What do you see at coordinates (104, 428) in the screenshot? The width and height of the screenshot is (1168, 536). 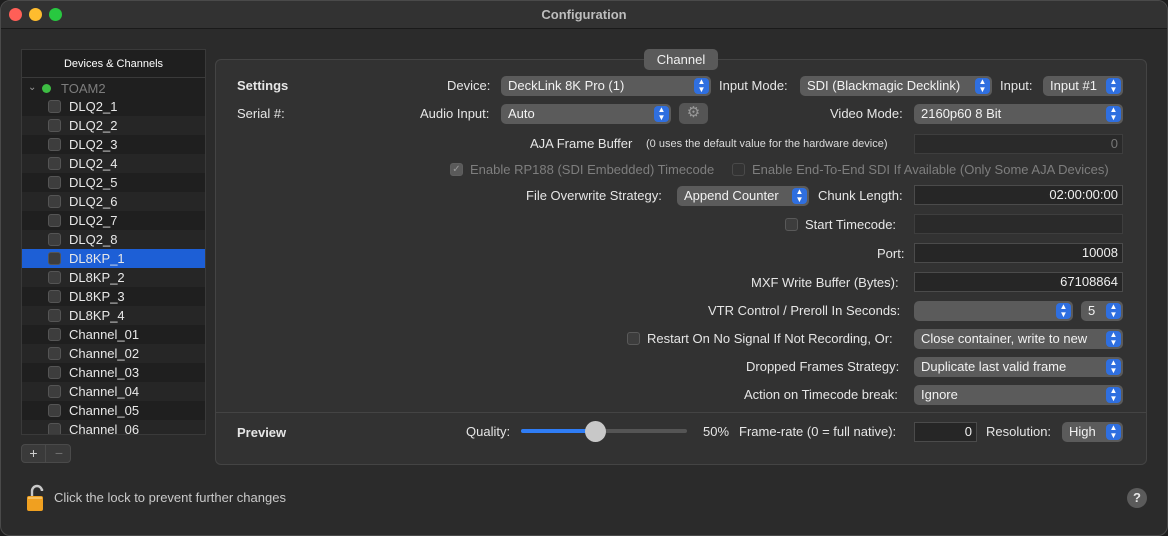 I see `sidebar-item-label: Channel_06` at bounding box center [104, 428].